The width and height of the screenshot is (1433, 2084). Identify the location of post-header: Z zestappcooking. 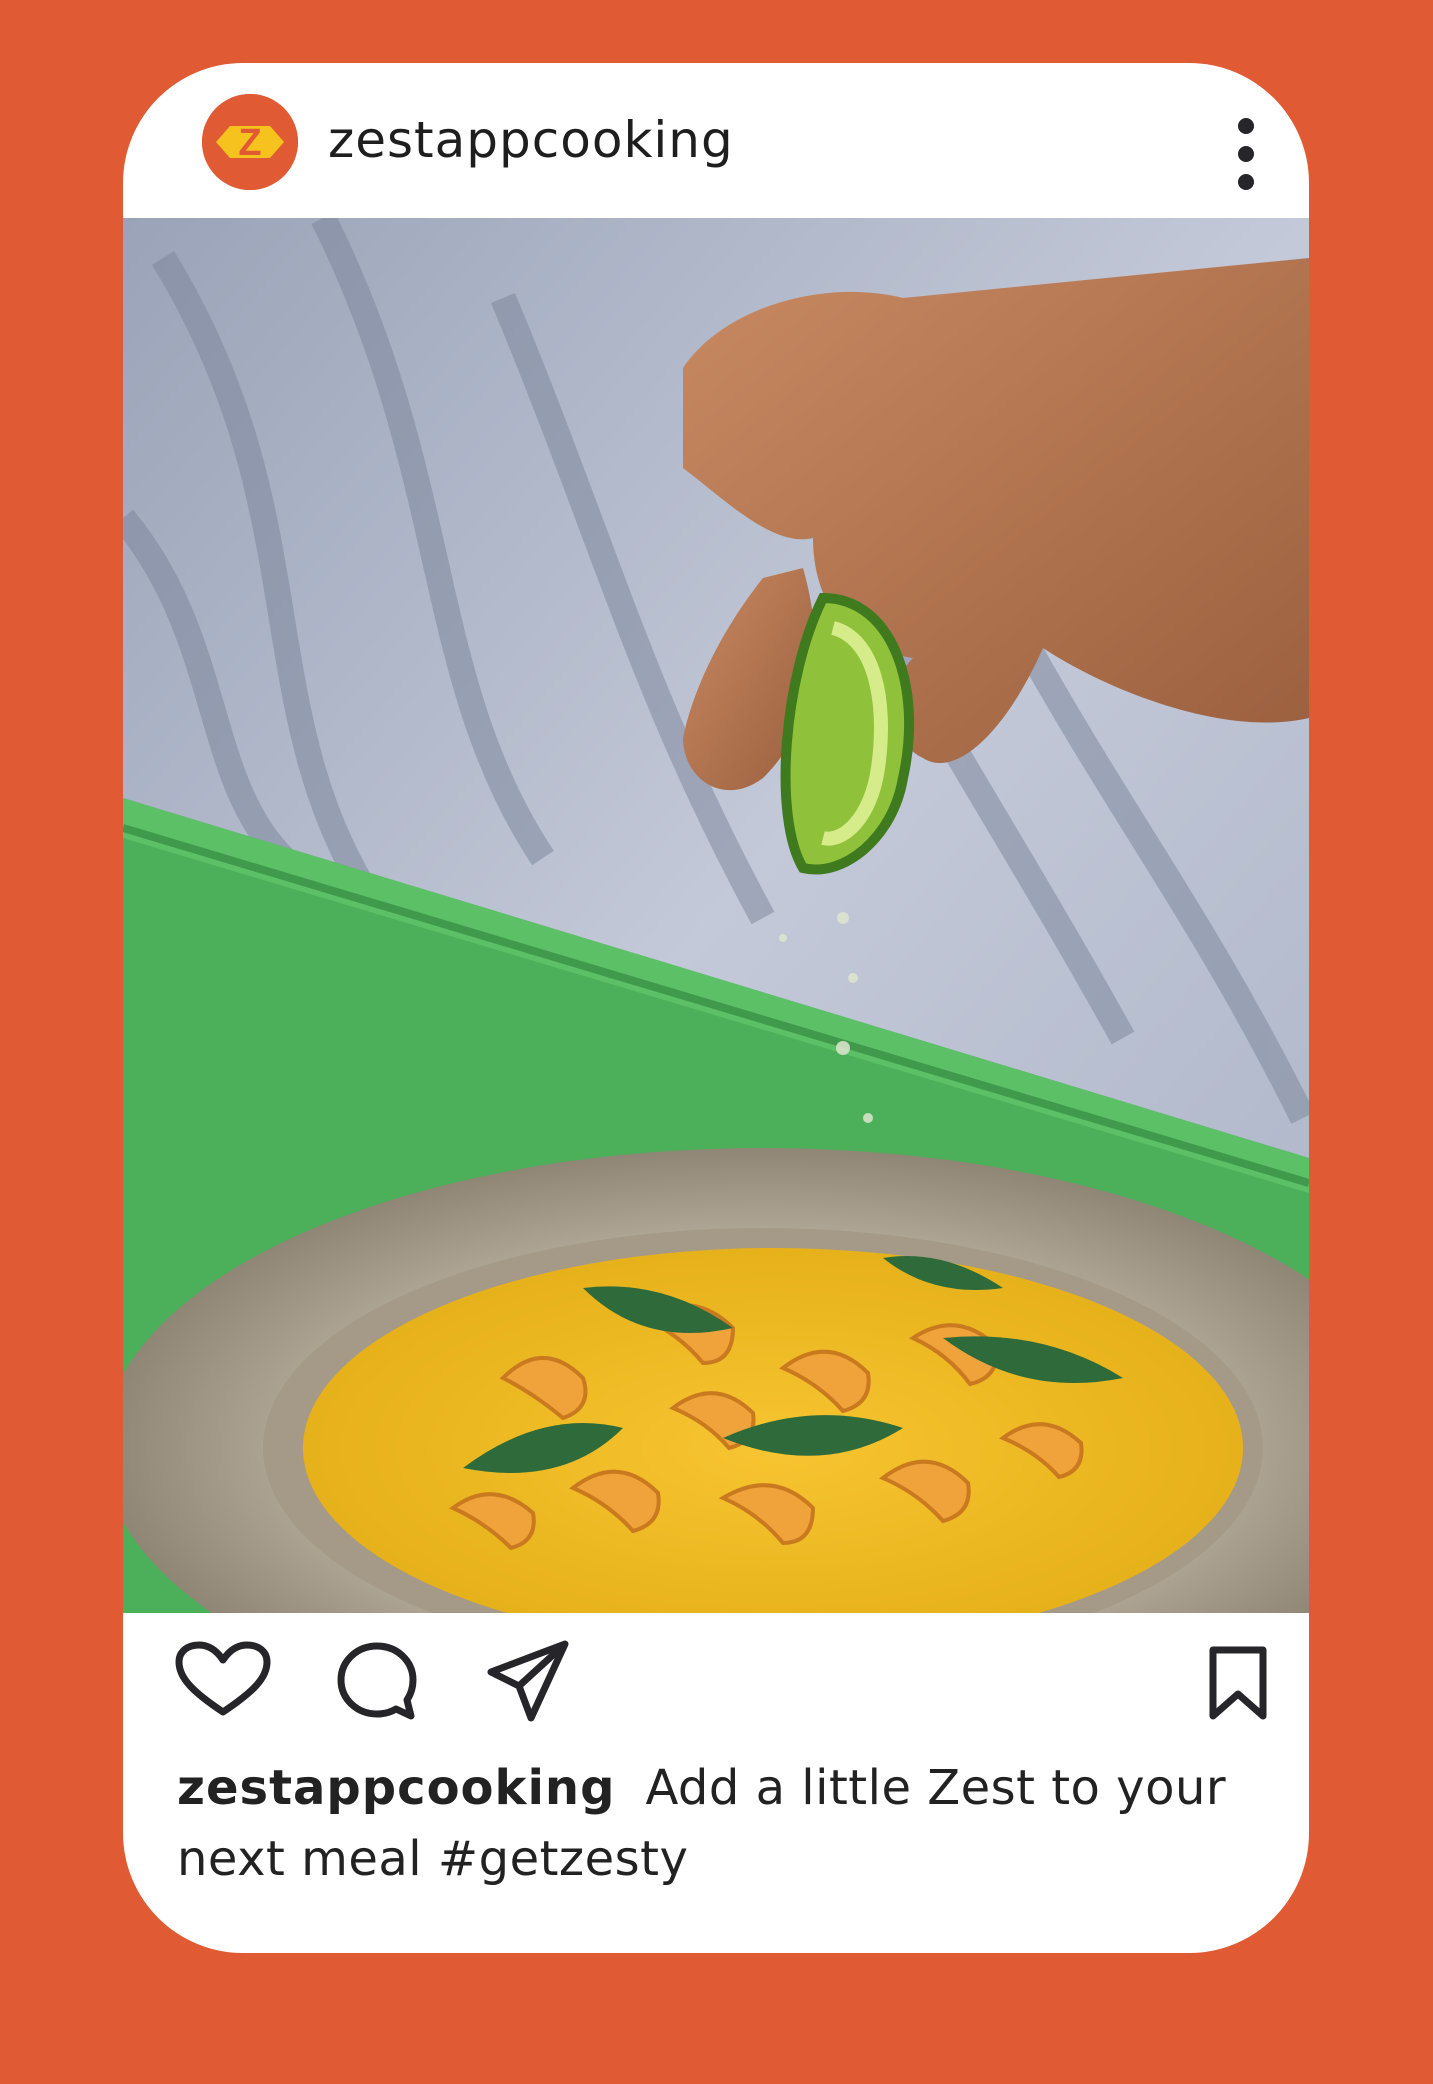
(716, 140).